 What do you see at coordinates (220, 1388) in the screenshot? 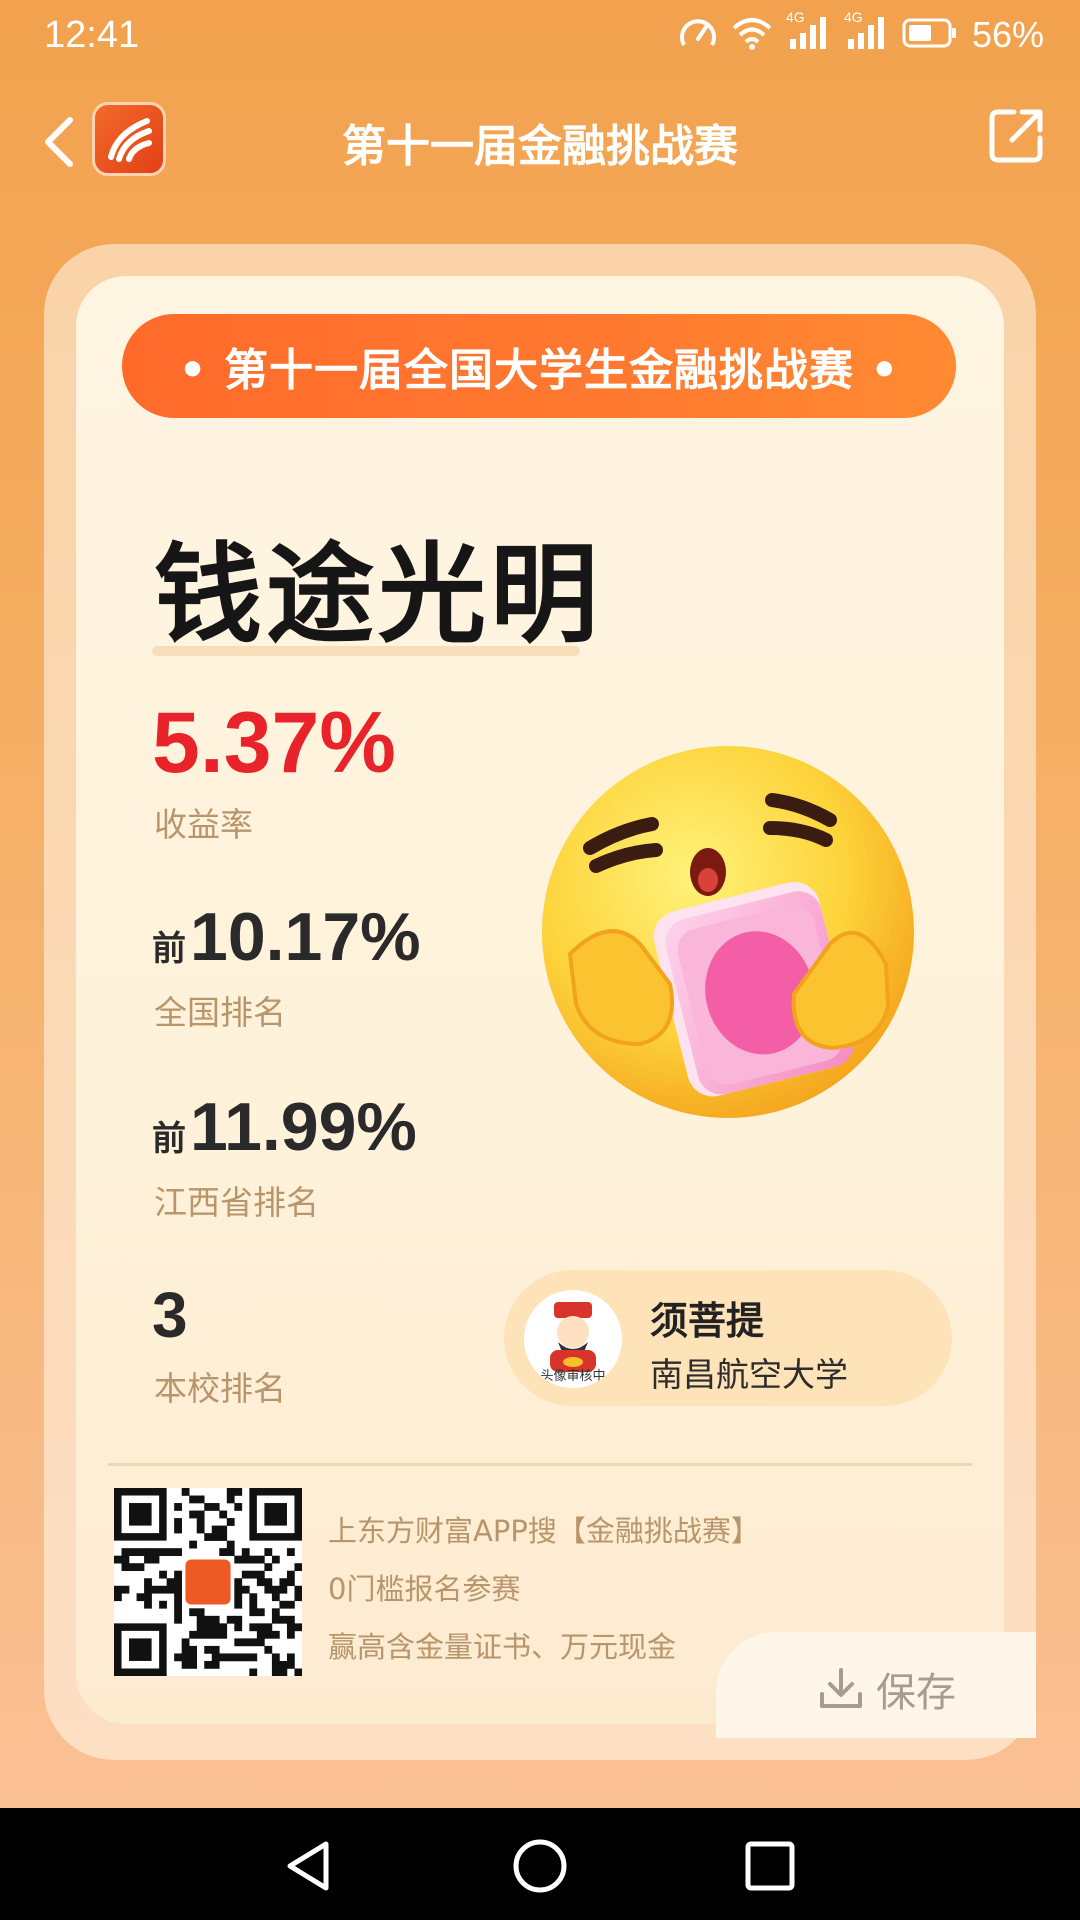
I see `school-rank-label: 本校排名` at bounding box center [220, 1388].